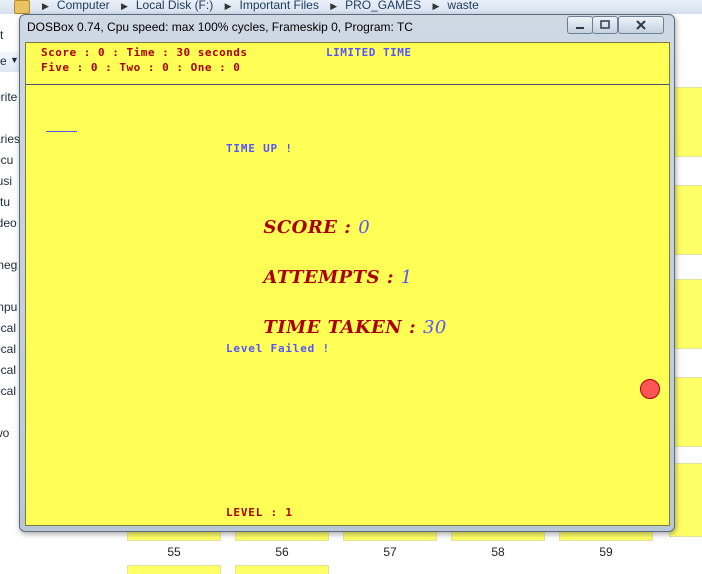 The width and height of the screenshot is (702, 574). What do you see at coordinates (278, 6) in the screenshot?
I see `breadcrumb-important-files: Important Files` at bounding box center [278, 6].